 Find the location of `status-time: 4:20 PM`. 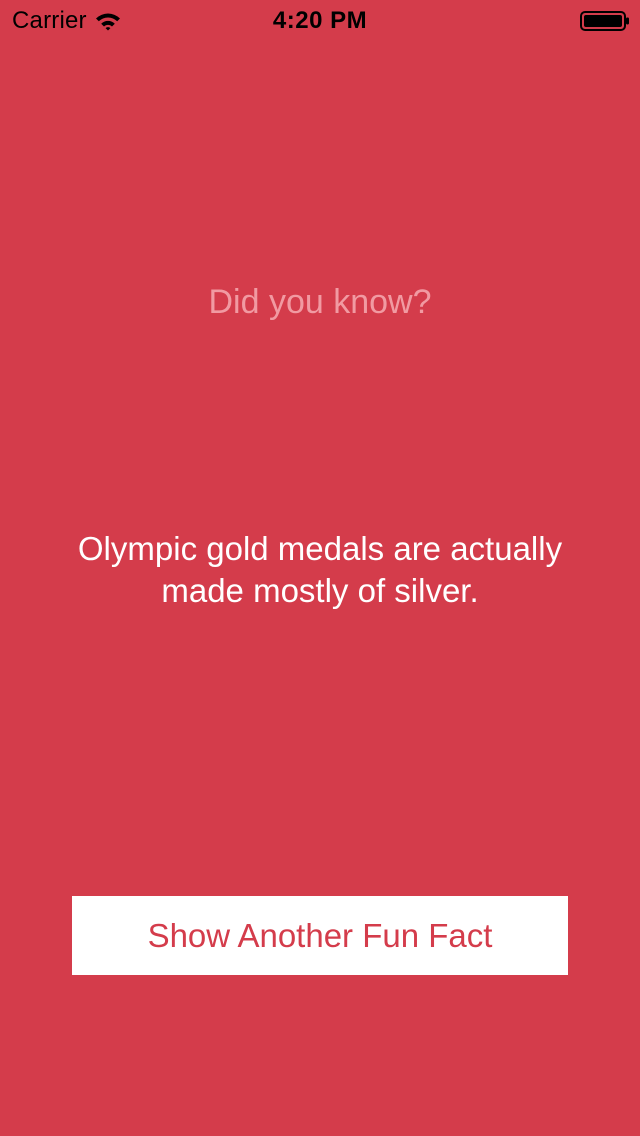

status-time: 4:20 PM is located at coordinates (320, 20).